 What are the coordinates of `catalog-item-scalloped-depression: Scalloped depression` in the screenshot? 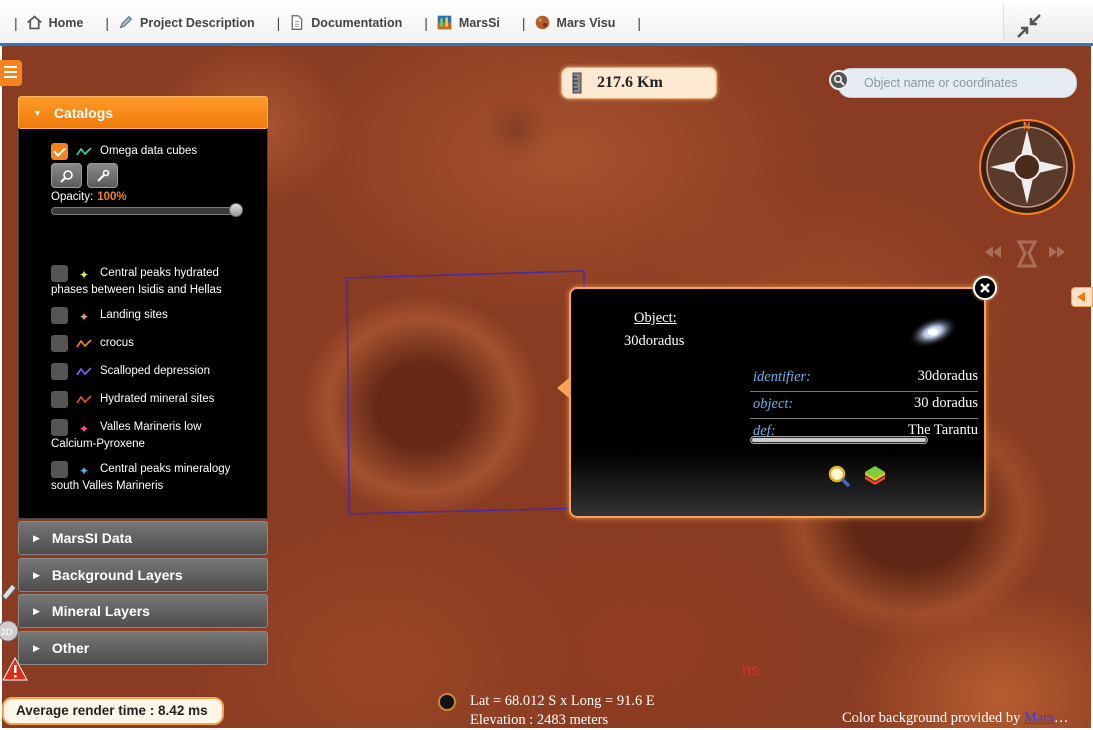 It's located at (130, 371).